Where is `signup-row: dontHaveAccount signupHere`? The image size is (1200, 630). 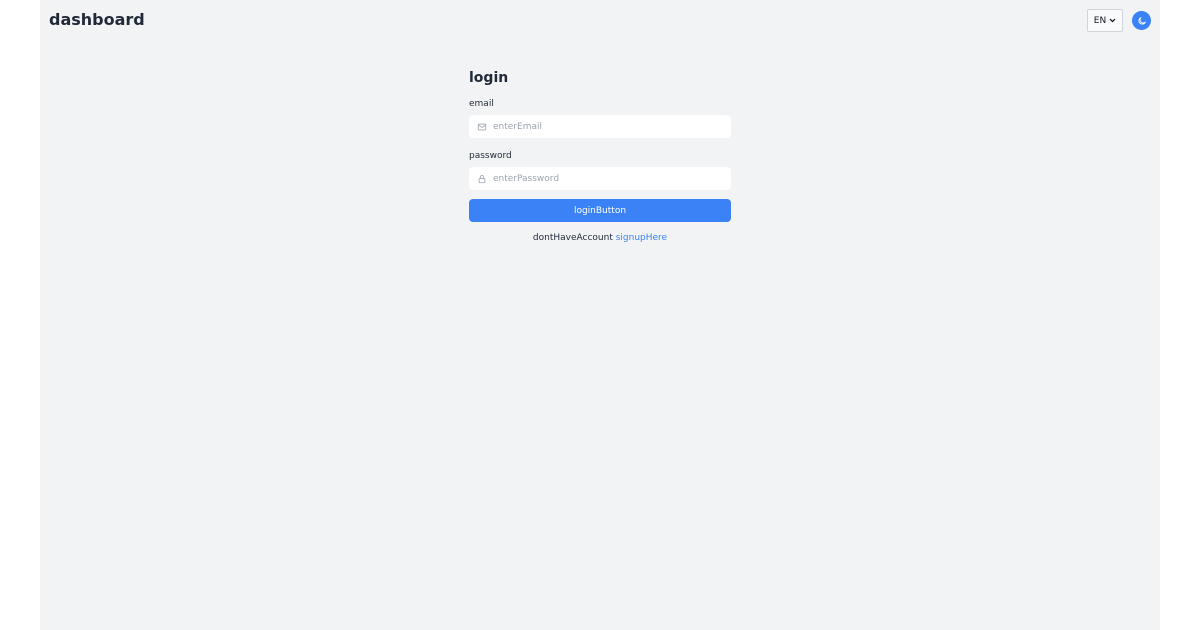 signup-row: dontHaveAccount signupHere is located at coordinates (600, 238).